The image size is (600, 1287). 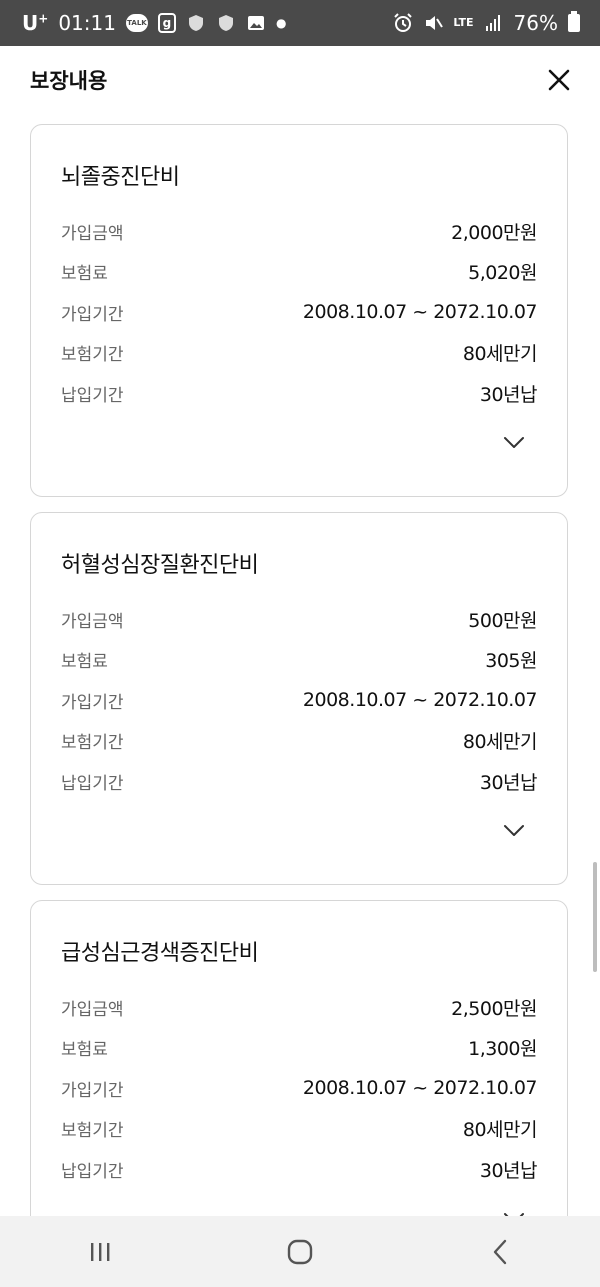 What do you see at coordinates (574, 21) in the screenshot?
I see `battery-icon` at bounding box center [574, 21].